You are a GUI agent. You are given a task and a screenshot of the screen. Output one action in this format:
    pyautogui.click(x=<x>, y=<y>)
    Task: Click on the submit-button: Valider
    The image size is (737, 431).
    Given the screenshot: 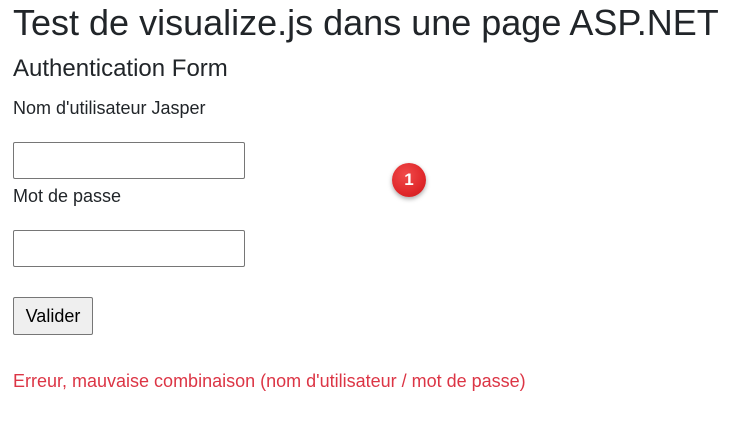 What is the action you would take?
    pyautogui.click(x=53, y=316)
    